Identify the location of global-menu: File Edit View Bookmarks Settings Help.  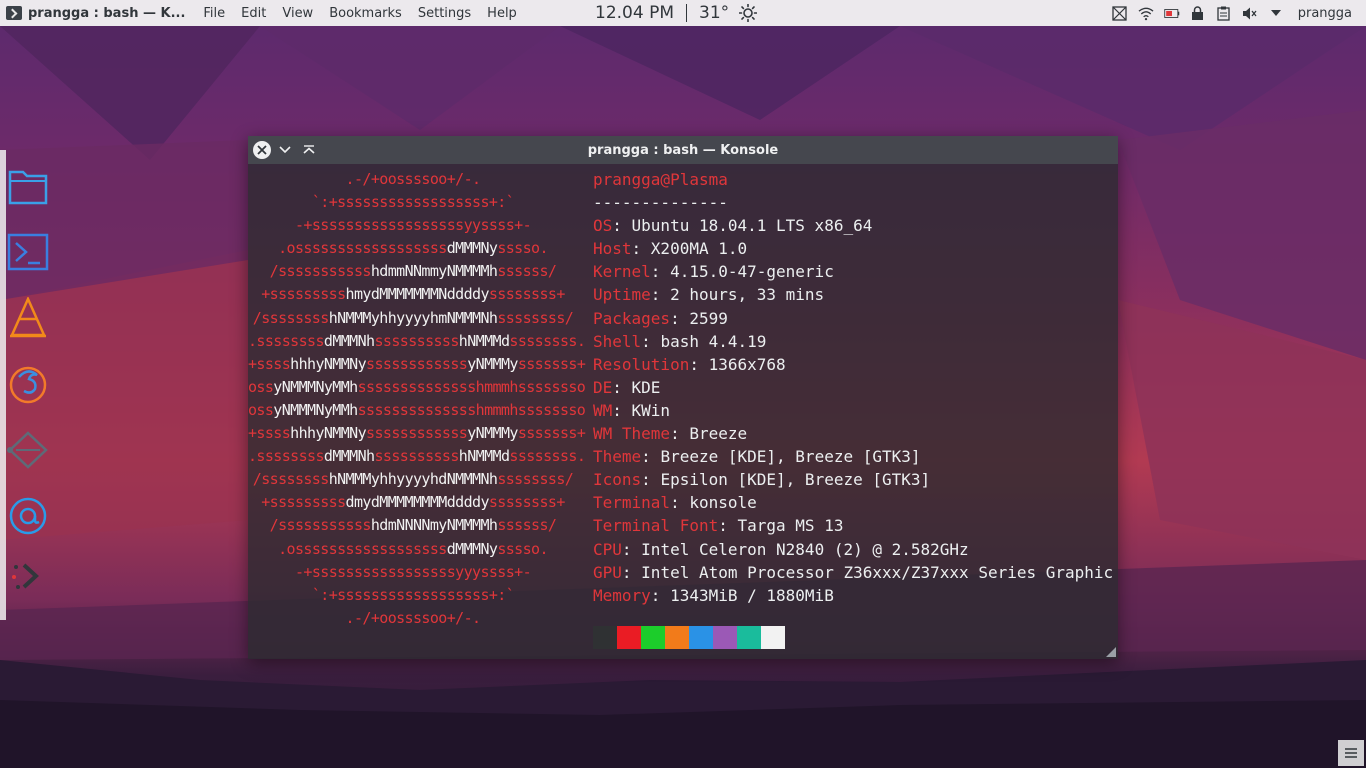
(359, 13).